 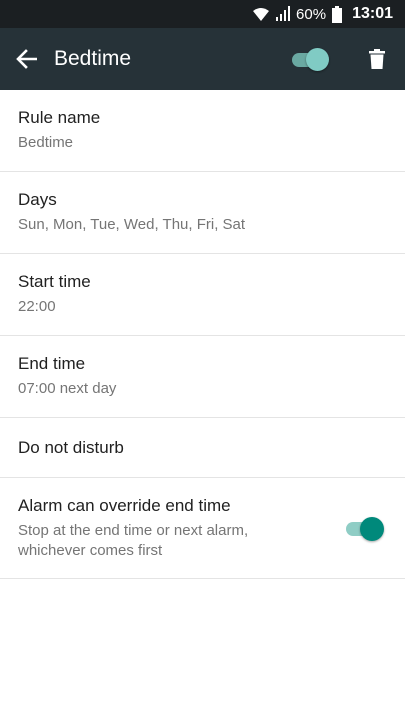 What do you see at coordinates (124, 505) in the screenshot?
I see `alarm-override-title: Alarm can override end time` at bounding box center [124, 505].